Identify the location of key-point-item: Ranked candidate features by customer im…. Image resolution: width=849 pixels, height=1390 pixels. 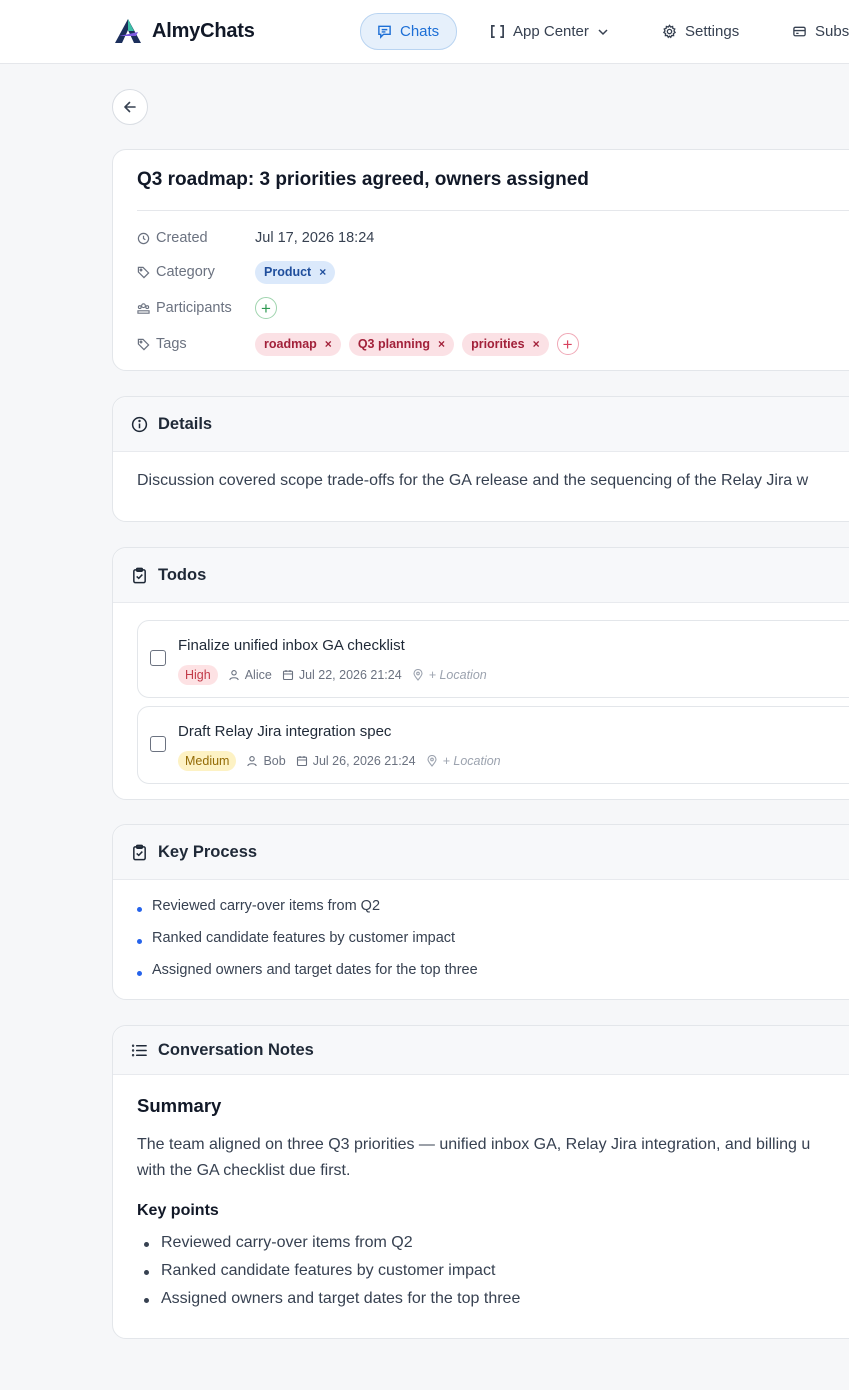
(319, 1270).